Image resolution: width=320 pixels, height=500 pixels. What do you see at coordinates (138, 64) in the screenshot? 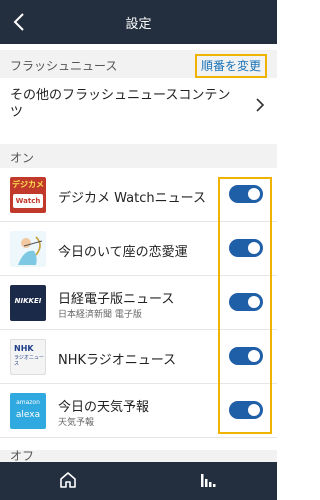
I see `section-header-flash-news: フラッシュニュース 順番を変更` at bounding box center [138, 64].